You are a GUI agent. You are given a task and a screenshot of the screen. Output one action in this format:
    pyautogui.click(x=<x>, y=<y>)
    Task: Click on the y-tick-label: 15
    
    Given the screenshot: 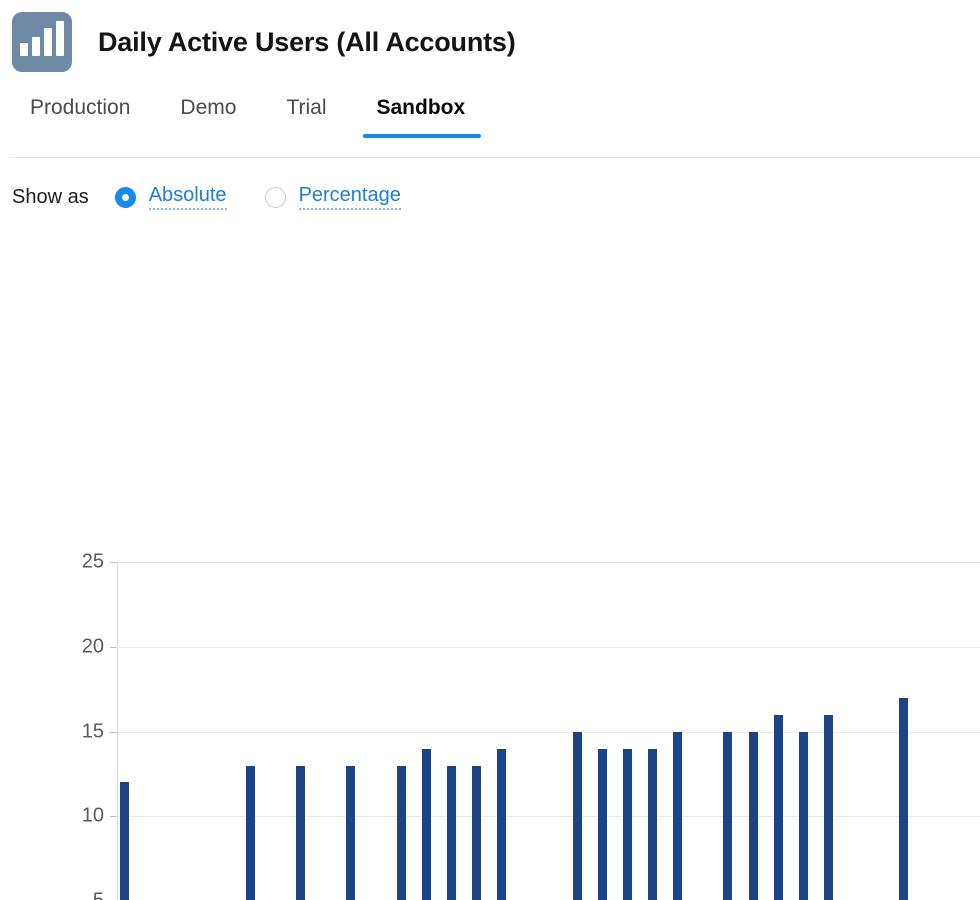 What is the action you would take?
    pyautogui.click(x=92, y=731)
    